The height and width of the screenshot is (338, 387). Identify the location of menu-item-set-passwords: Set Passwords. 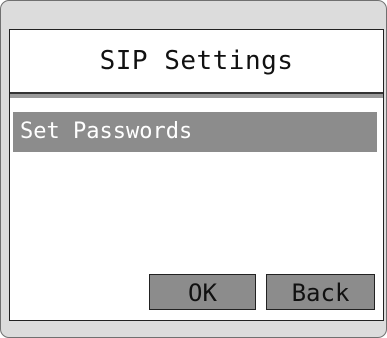
(195, 132).